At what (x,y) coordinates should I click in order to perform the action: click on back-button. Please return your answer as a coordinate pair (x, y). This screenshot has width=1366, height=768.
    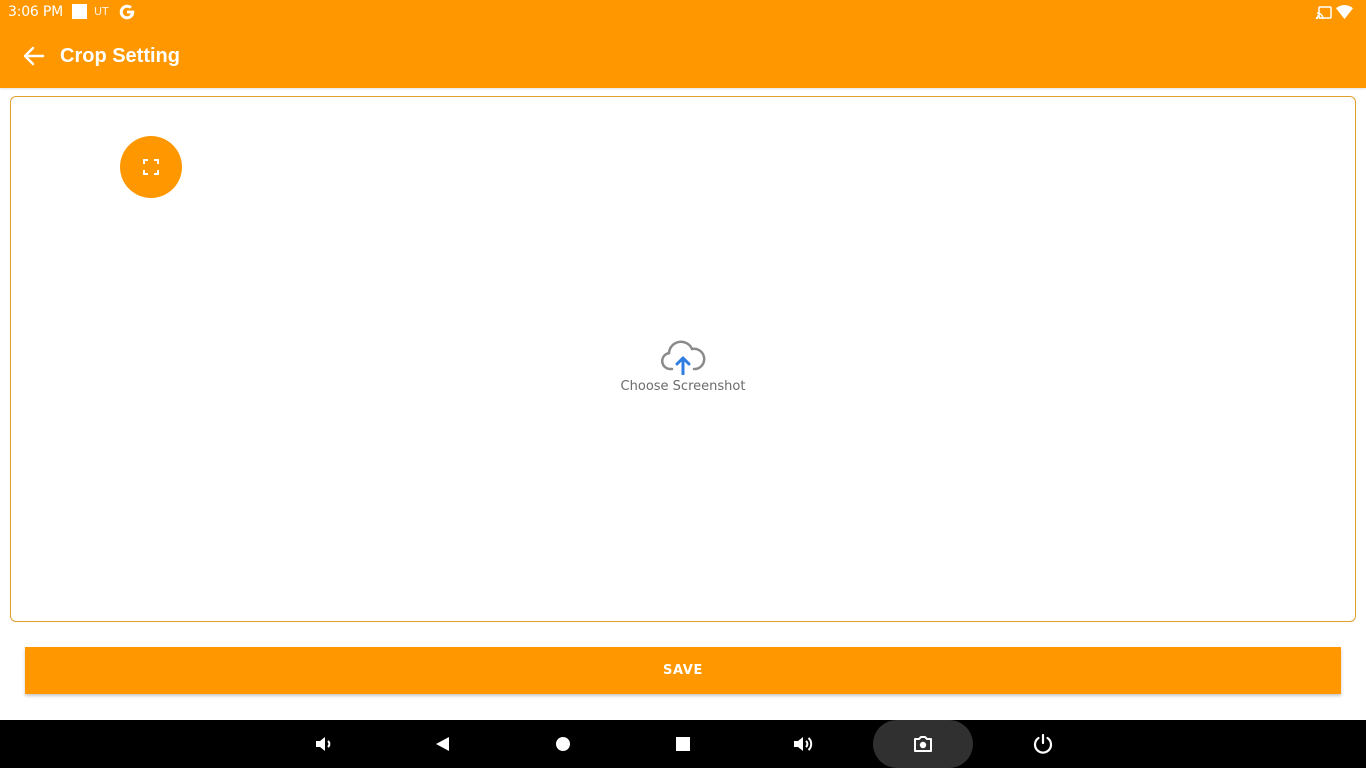
    Looking at the image, I should click on (34, 56).